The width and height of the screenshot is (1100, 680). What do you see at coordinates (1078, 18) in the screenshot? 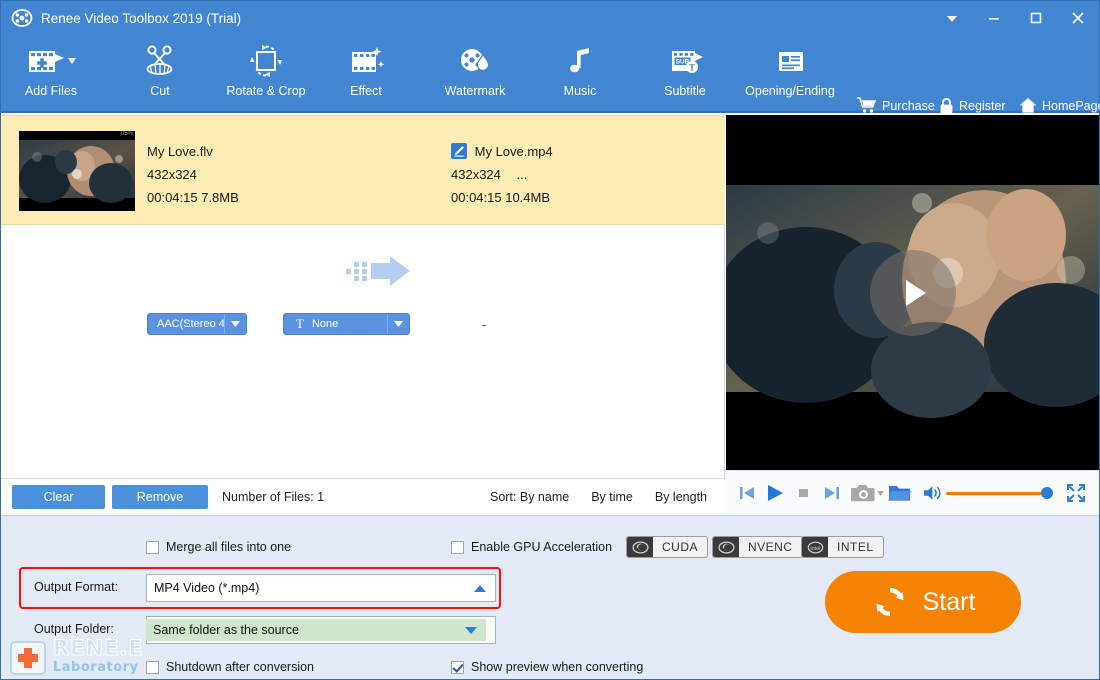
I see `close-button` at bounding box center [1078, 18].